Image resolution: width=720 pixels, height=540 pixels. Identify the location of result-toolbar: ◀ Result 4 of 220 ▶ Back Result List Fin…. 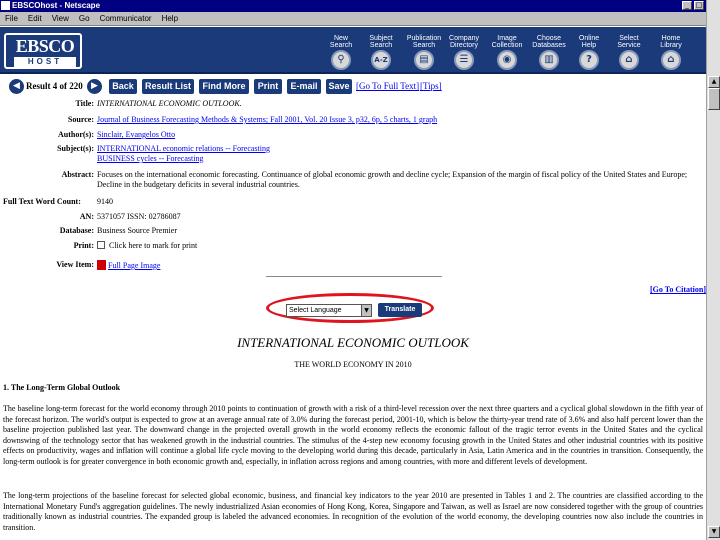
(353, 86).